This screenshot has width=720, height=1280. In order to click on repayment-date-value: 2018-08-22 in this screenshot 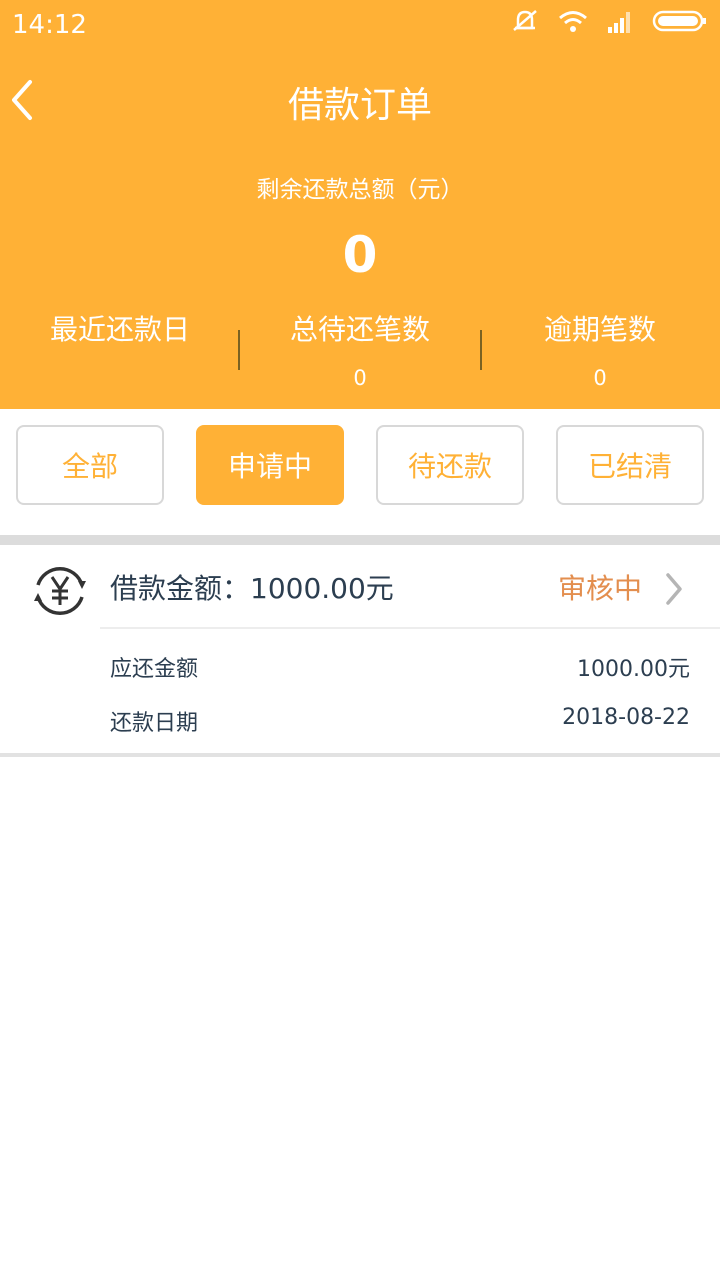, I will do `click(626, 717)`.